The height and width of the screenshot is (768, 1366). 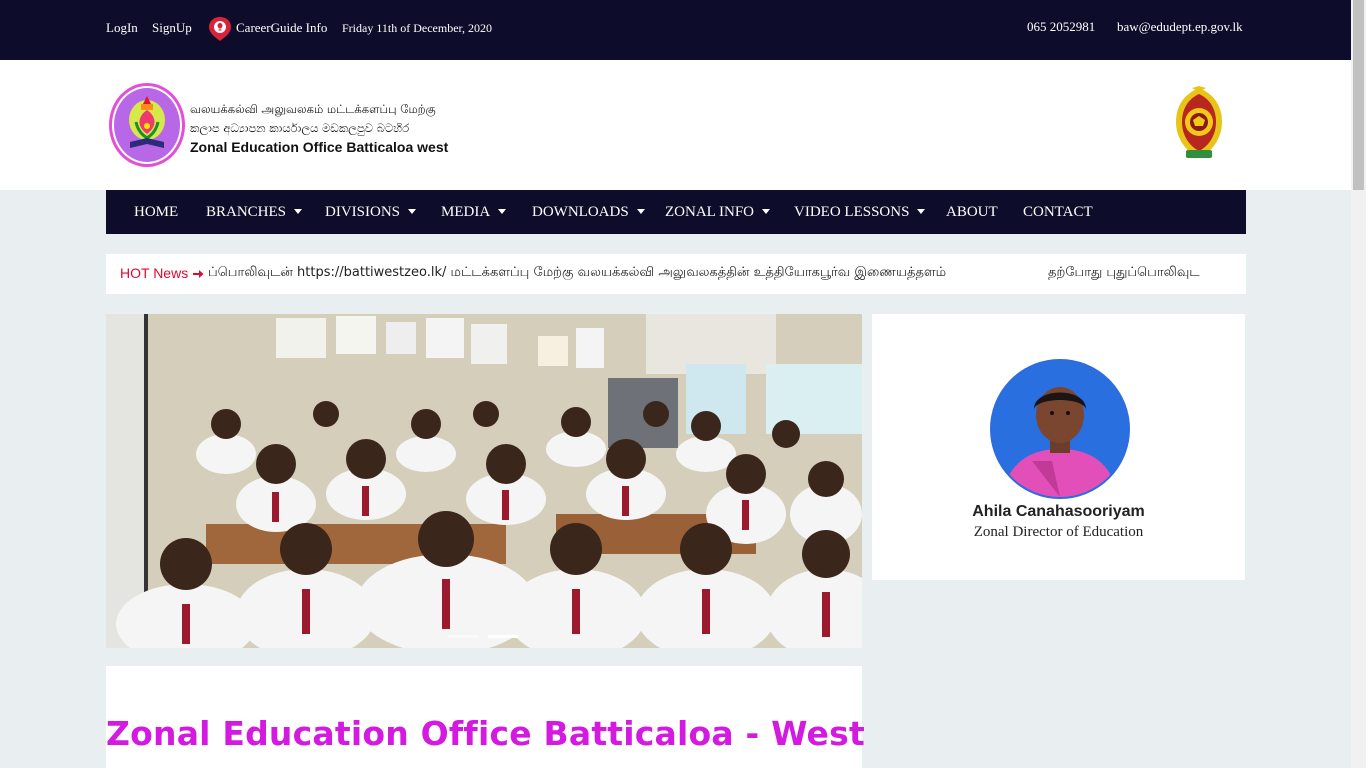 What do you see at coordinates (580, 212) in the screenshot?
I see `nav-downloads-label: DOWNLOADS` at bounding box center [580, 212].